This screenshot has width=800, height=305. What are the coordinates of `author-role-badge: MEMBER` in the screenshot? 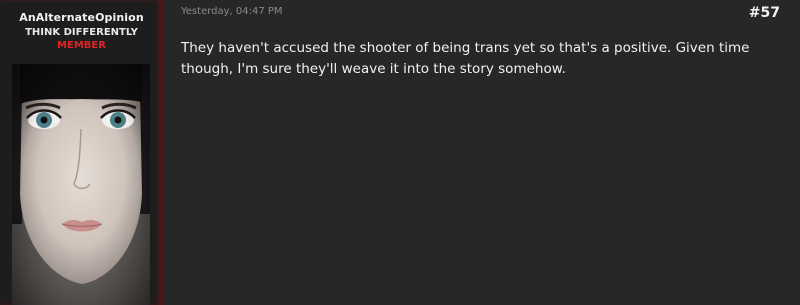 It's located at (81, 45).